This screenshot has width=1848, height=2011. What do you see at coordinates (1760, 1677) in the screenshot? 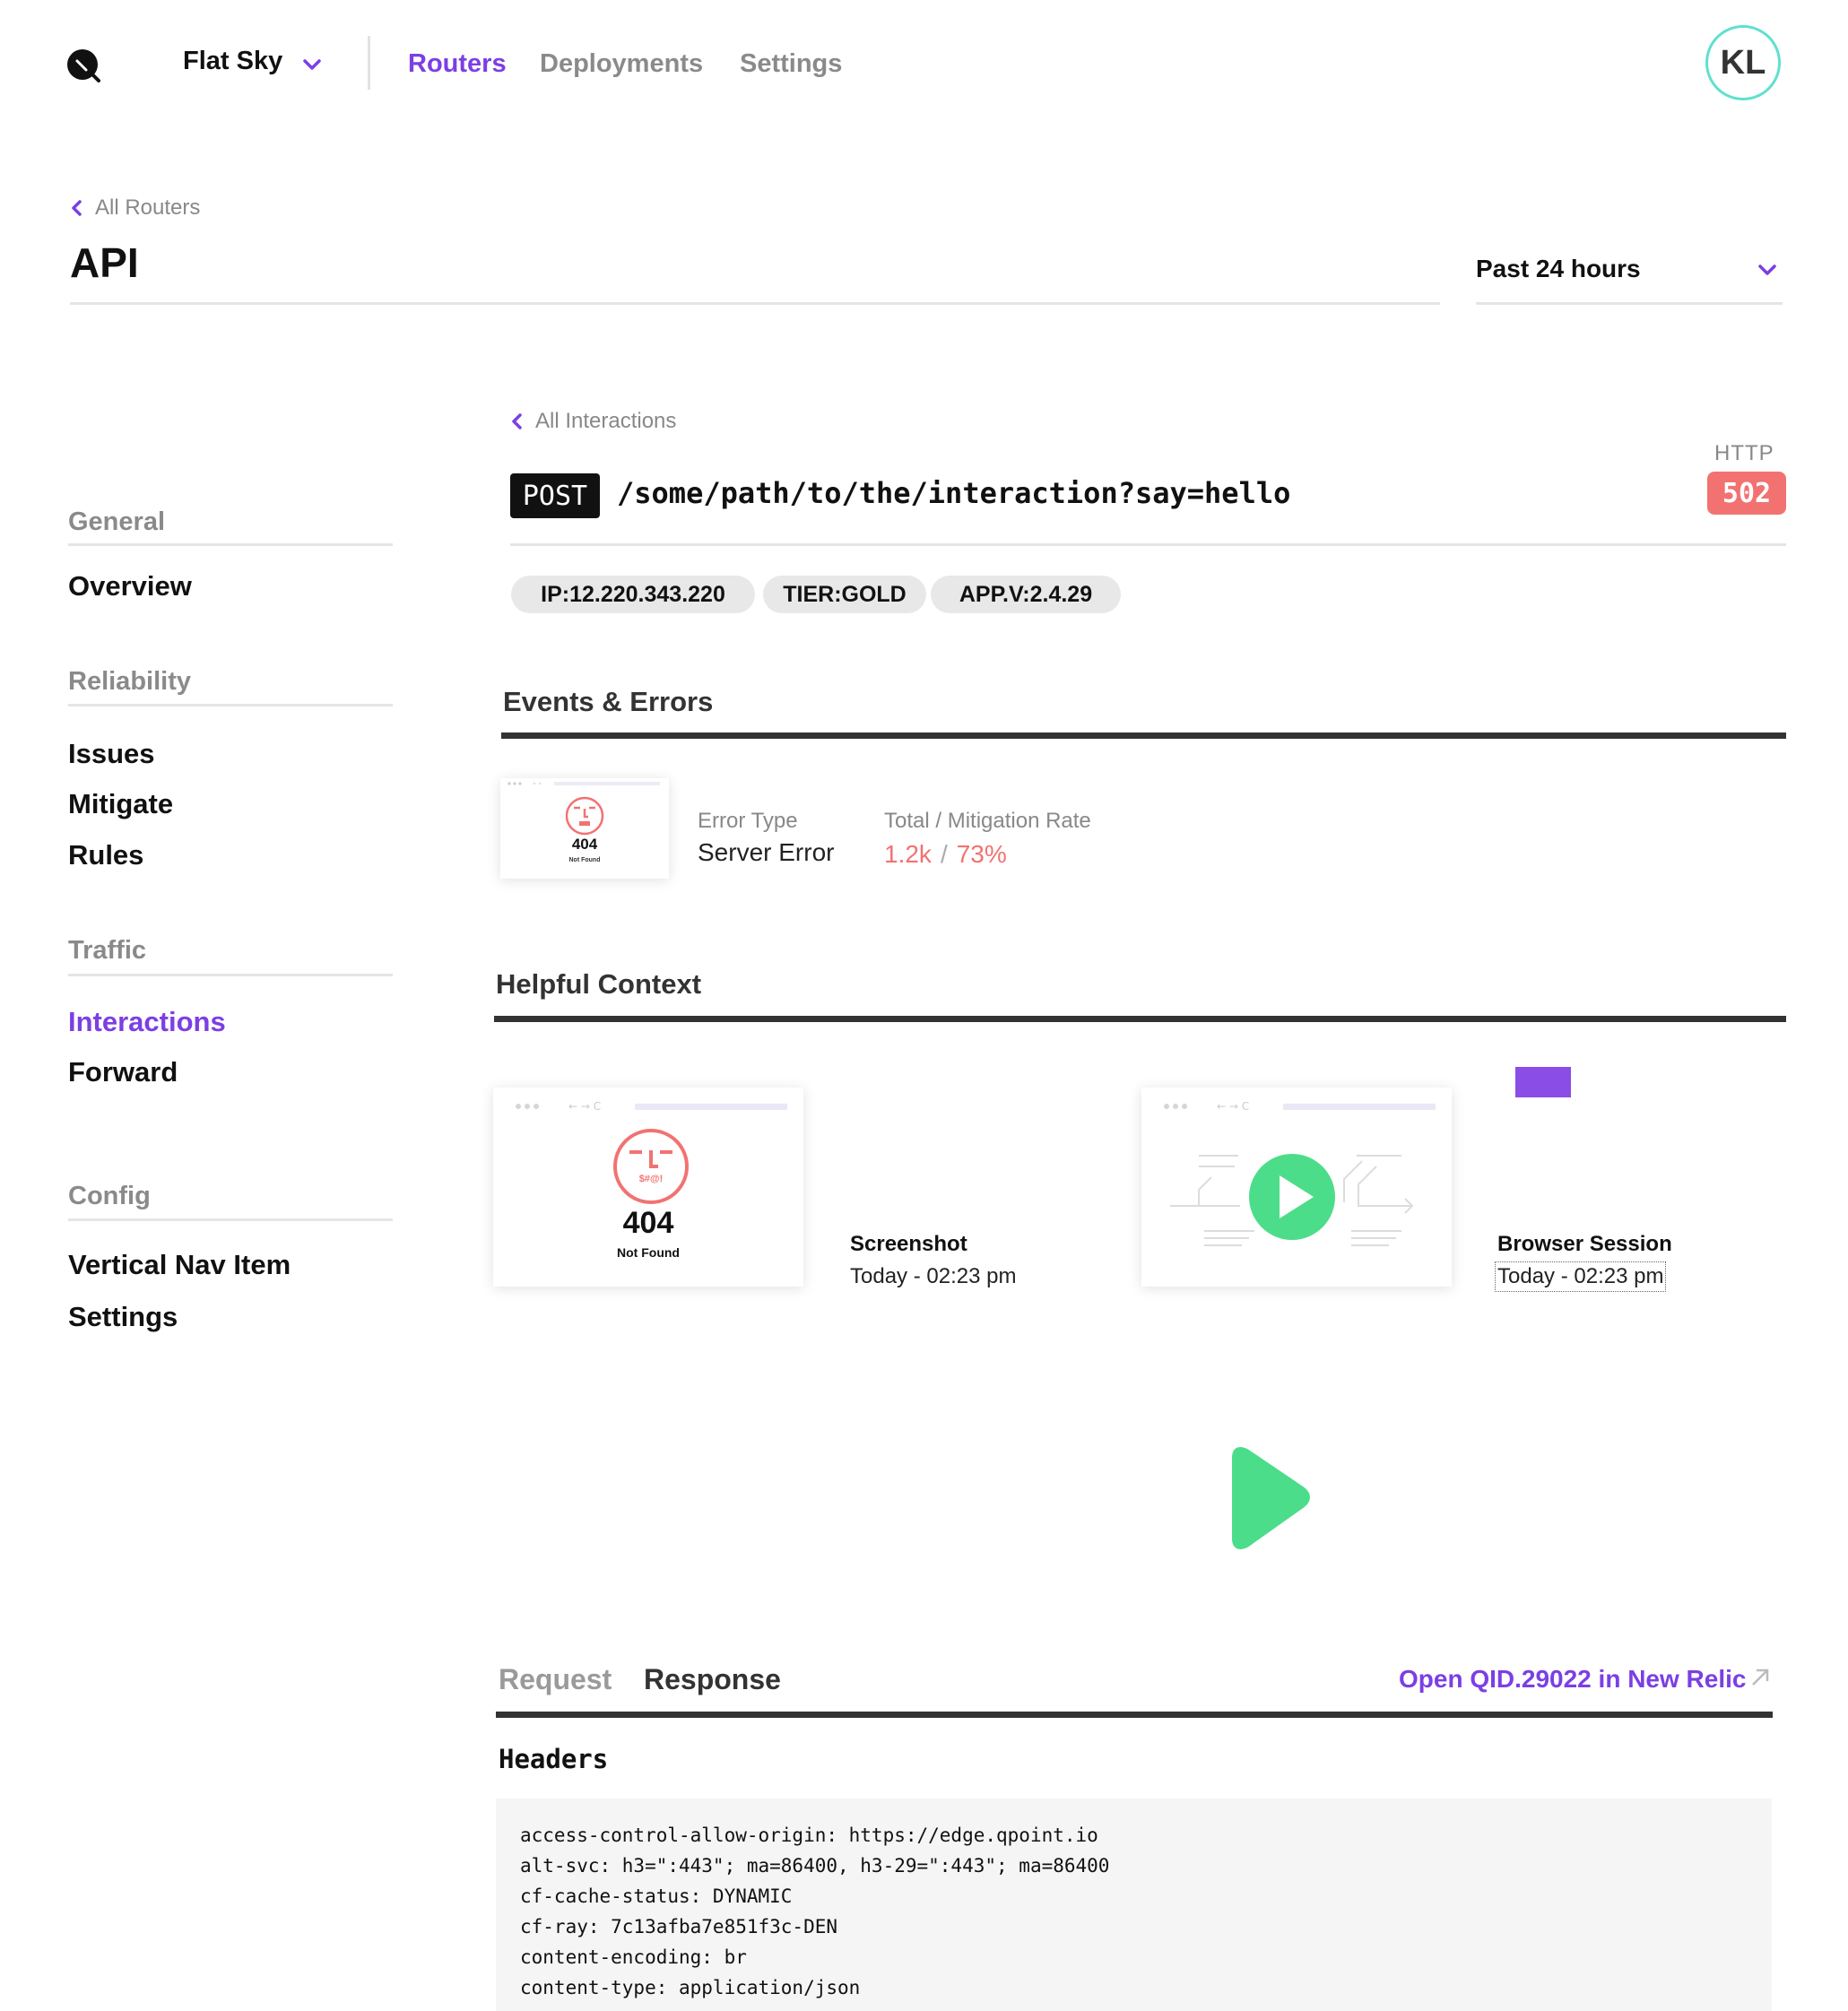
I see `external-link-icon` at bounding box center [1760, 1677].